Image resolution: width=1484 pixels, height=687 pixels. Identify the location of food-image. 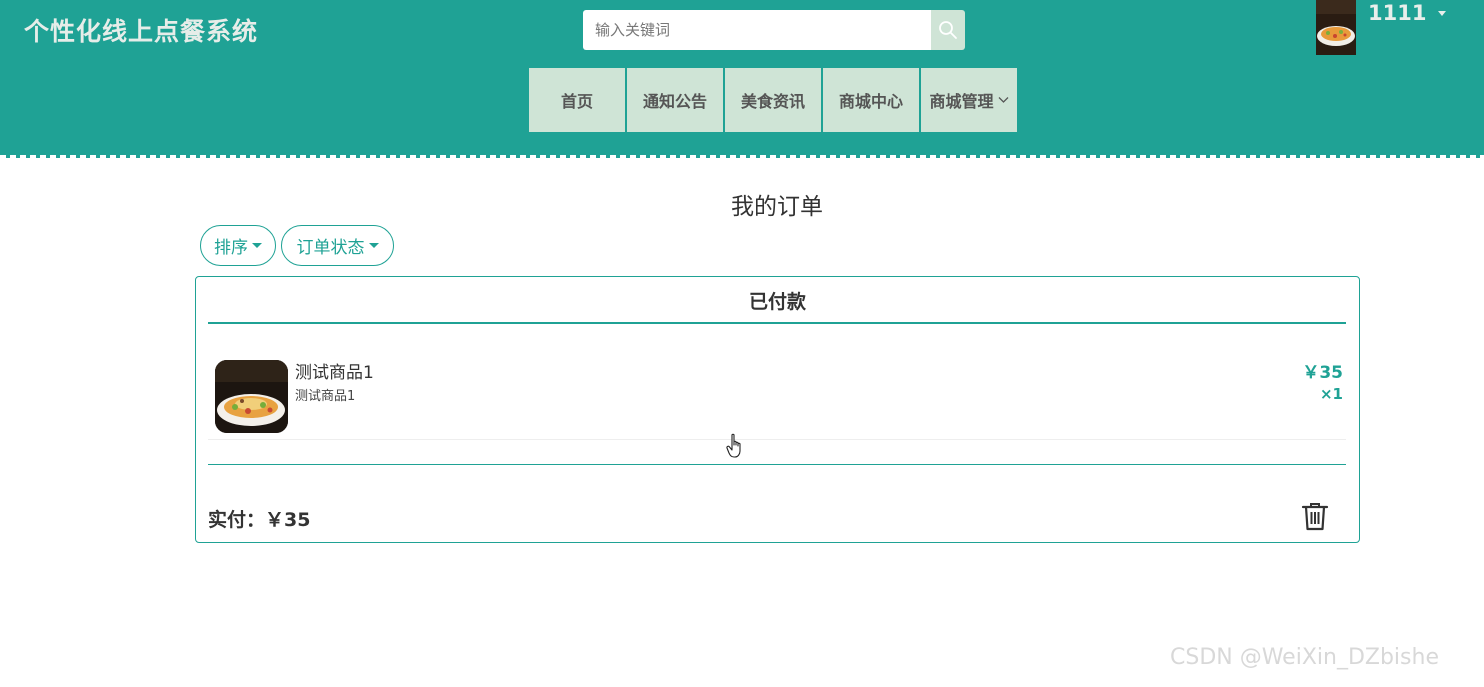
(251, 396).